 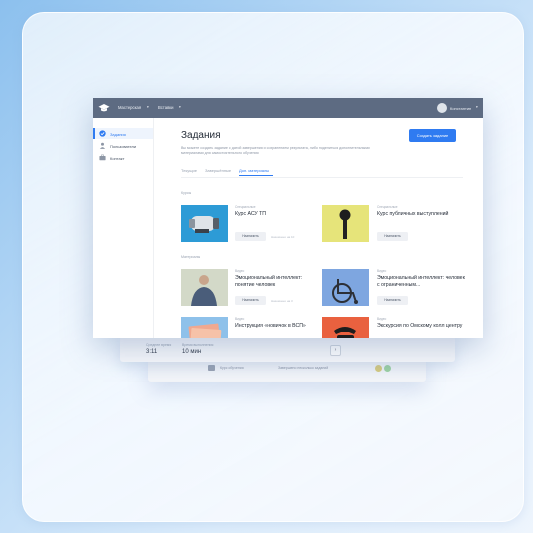 What do you see at coordinates (387, 368) in the screenshot?
I see `status-dot-green` at bounding box center [387, 368].